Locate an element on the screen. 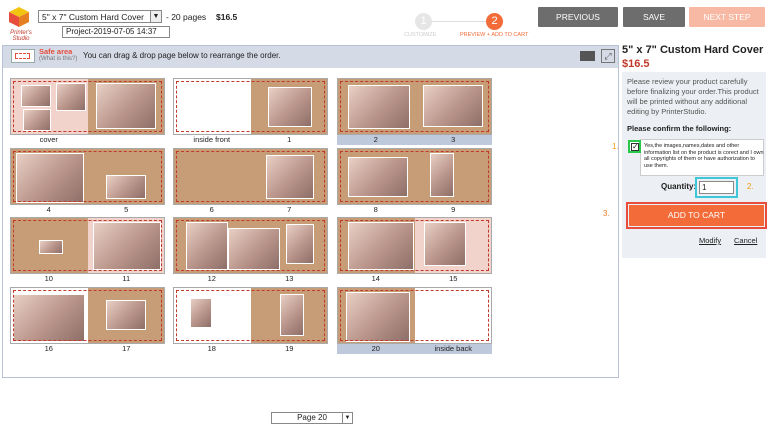  spread-label: 10 11 is located at coordinates (87, 279).